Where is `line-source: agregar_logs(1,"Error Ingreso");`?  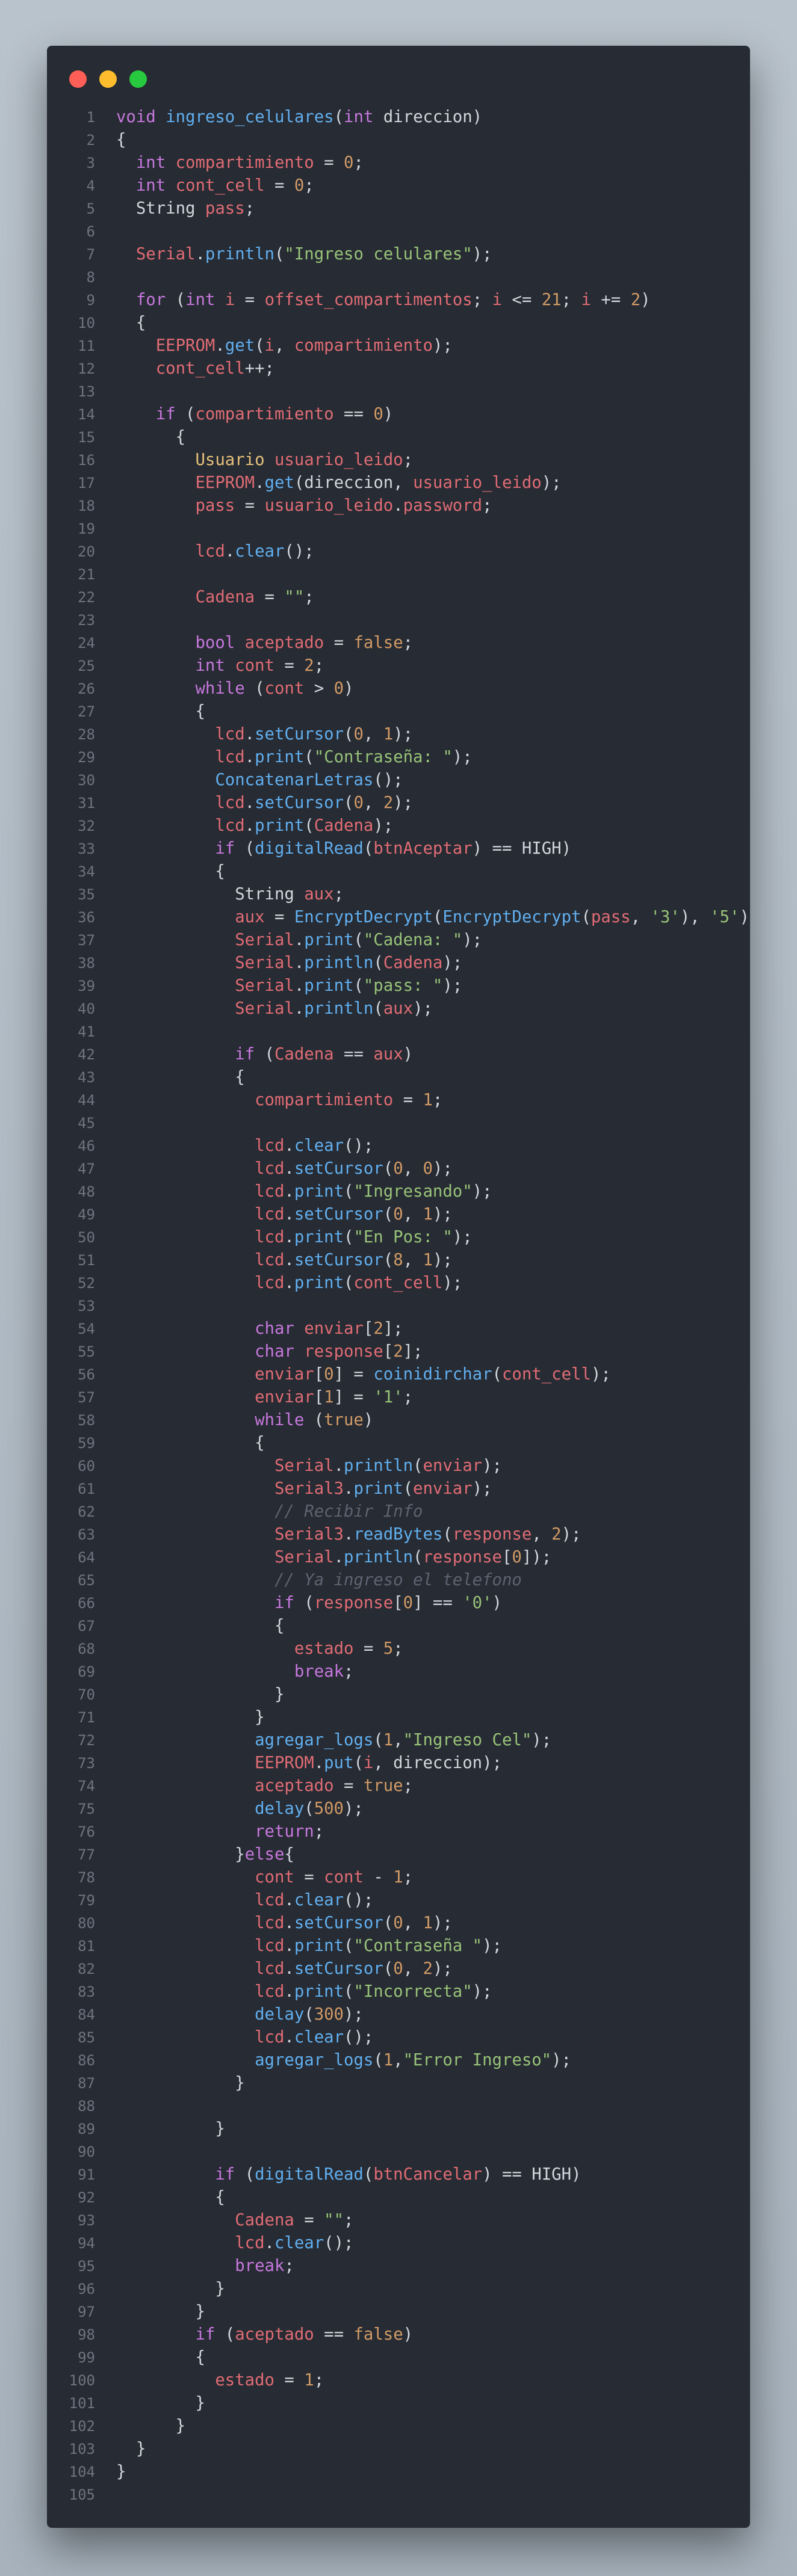
line-source: agregar_logs(1,"Error Ingreso"); is located at coordinates (343, 2060).